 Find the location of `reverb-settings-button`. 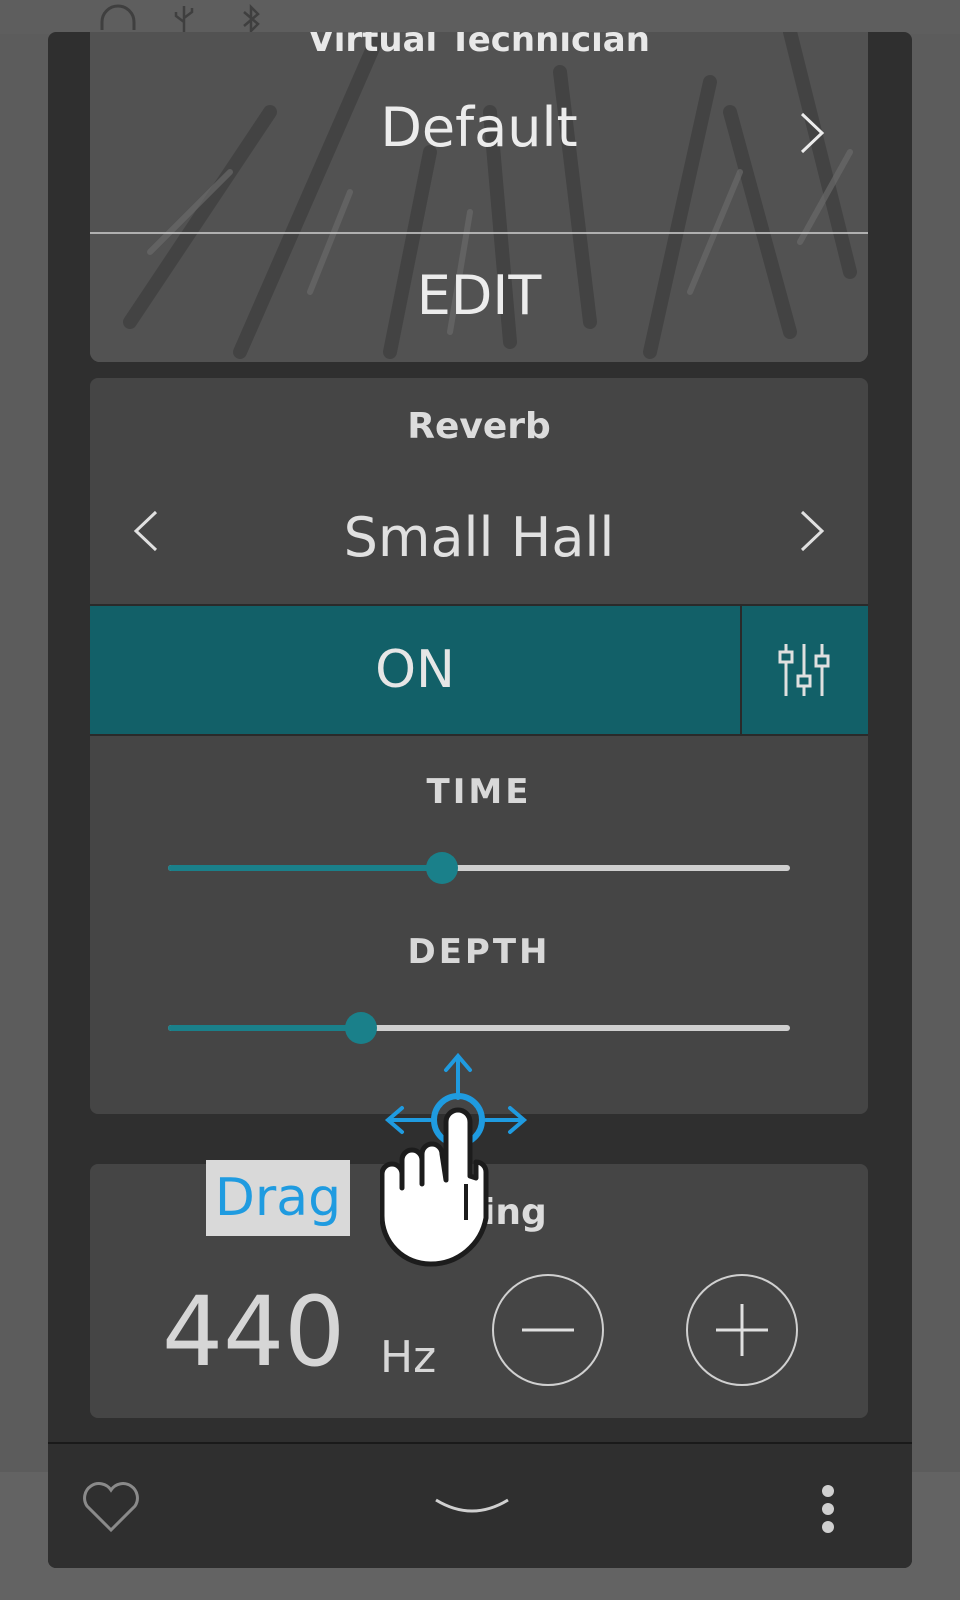

reverb-settings-button is located at coordinates (805, 670).